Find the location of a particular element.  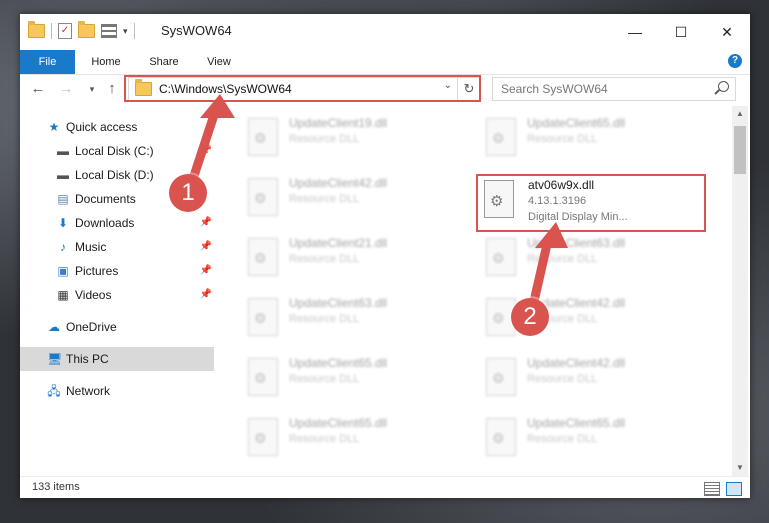

customize-toolbar-chevron-icon: ▾ is located at coordinates (125, 31).